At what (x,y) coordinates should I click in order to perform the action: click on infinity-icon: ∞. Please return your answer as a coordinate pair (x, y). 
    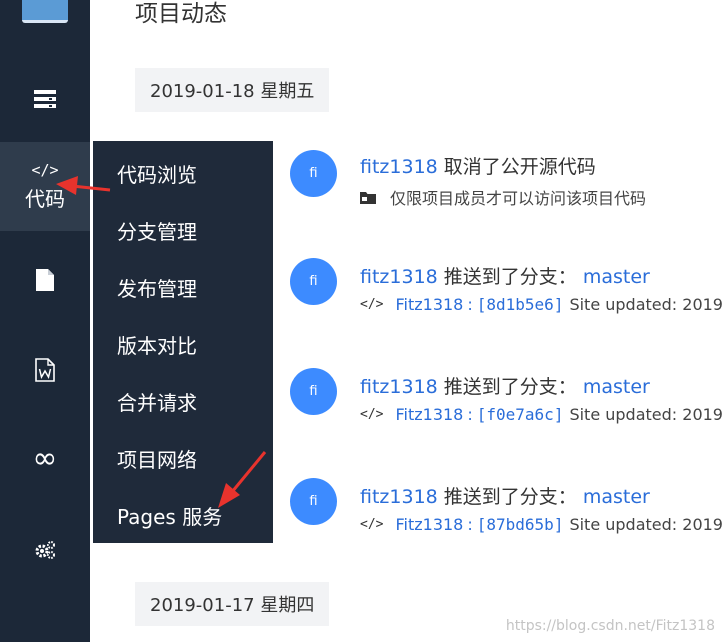
    Looking at the image, I should click on (45, 458).